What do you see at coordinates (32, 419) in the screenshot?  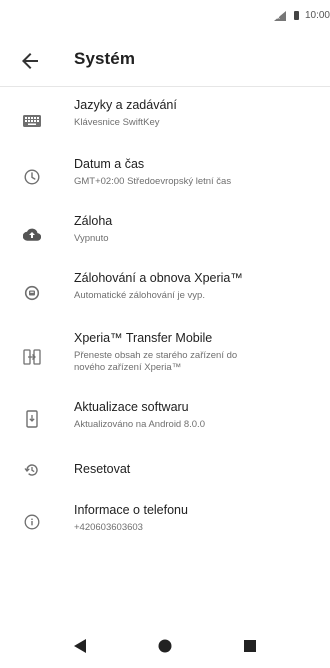 I see `system-update-icon` at bounding box center [32, 419].